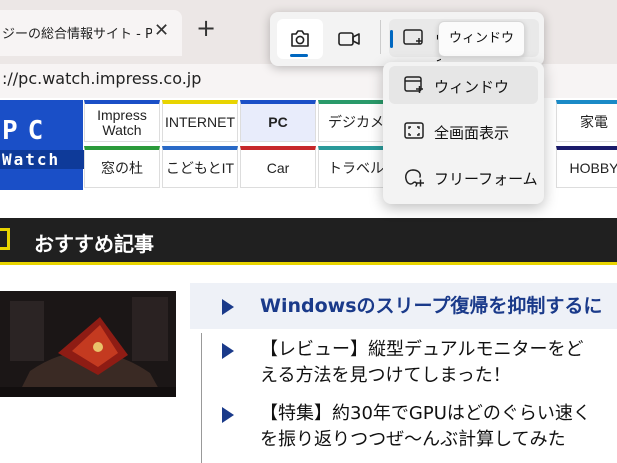  Describe the element at coordinates (308, 241) in the screenshot. I see `section-header: おすすめ記事` at that location.